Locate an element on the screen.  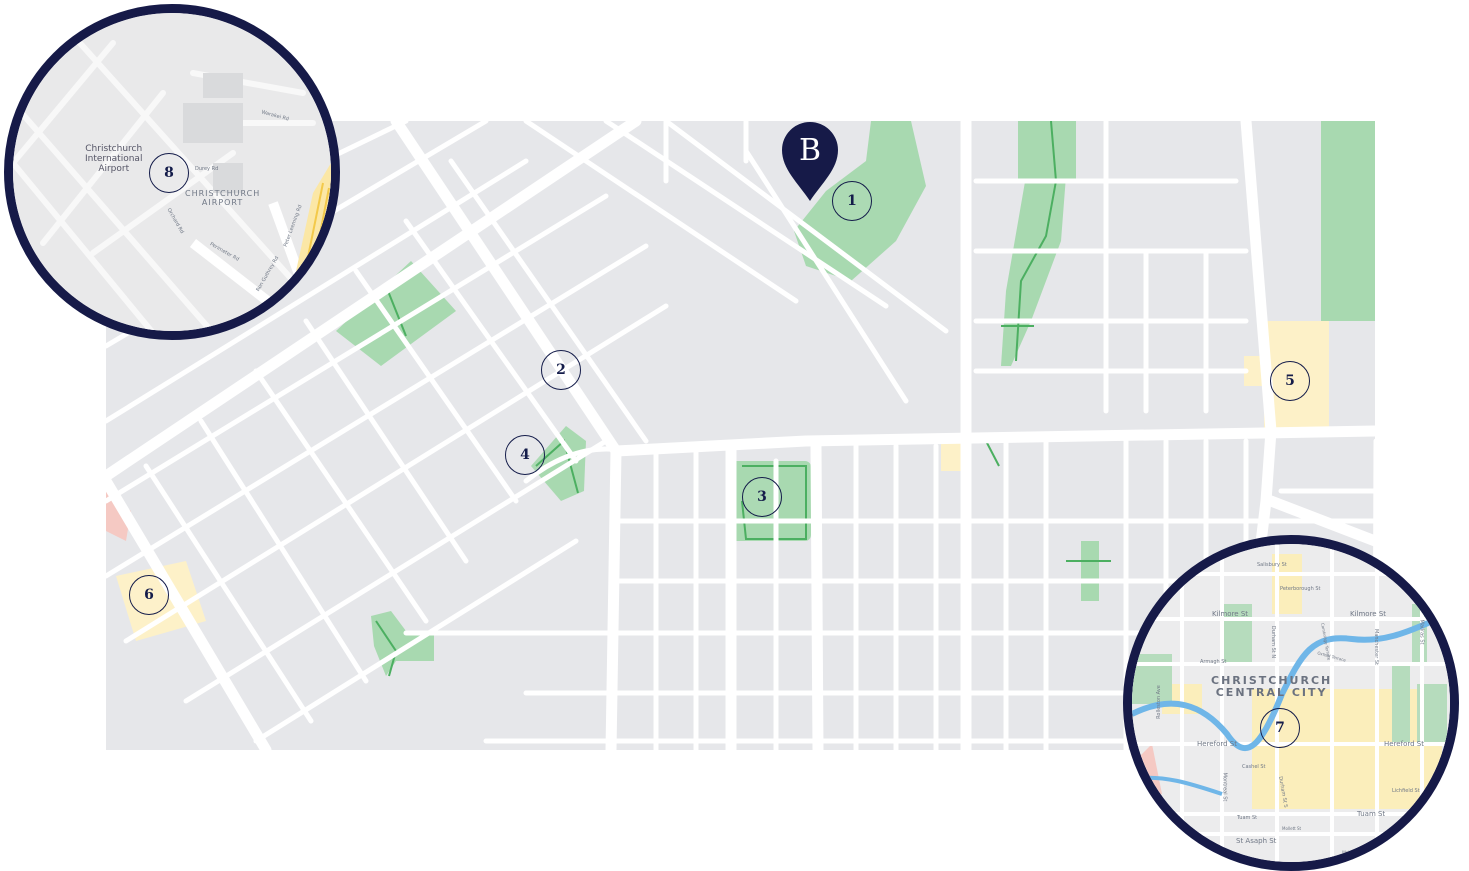
street-label: Durey Rd is located at coordinates (207, 169).